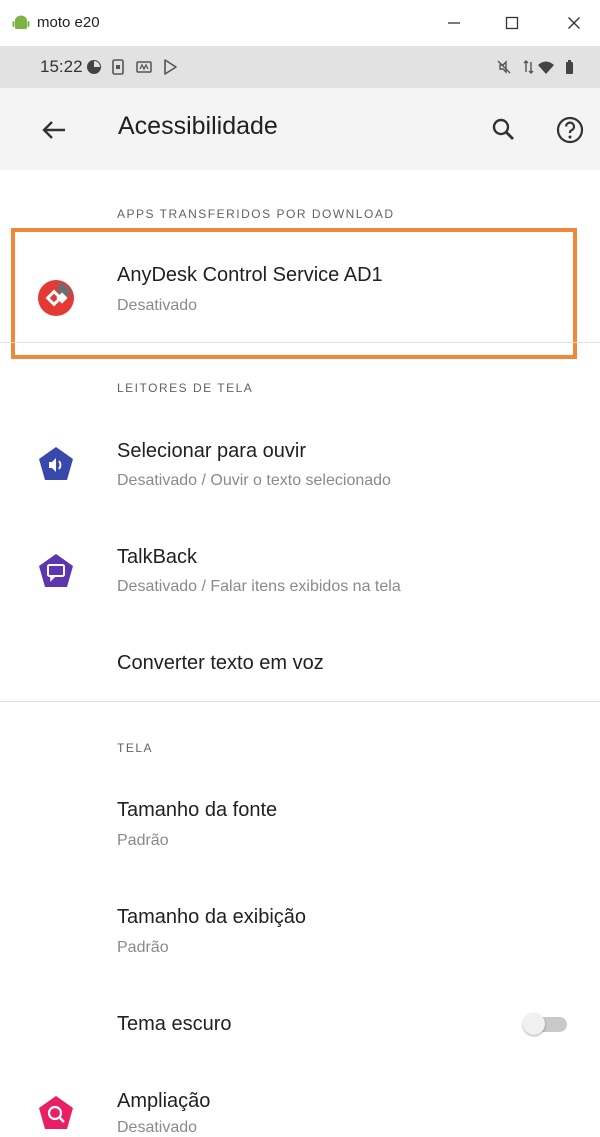  What do you see at coordinates (157, 557) in the screenshot?
I see `talkback-title: TalkBack` at bounding box center [157, 557].